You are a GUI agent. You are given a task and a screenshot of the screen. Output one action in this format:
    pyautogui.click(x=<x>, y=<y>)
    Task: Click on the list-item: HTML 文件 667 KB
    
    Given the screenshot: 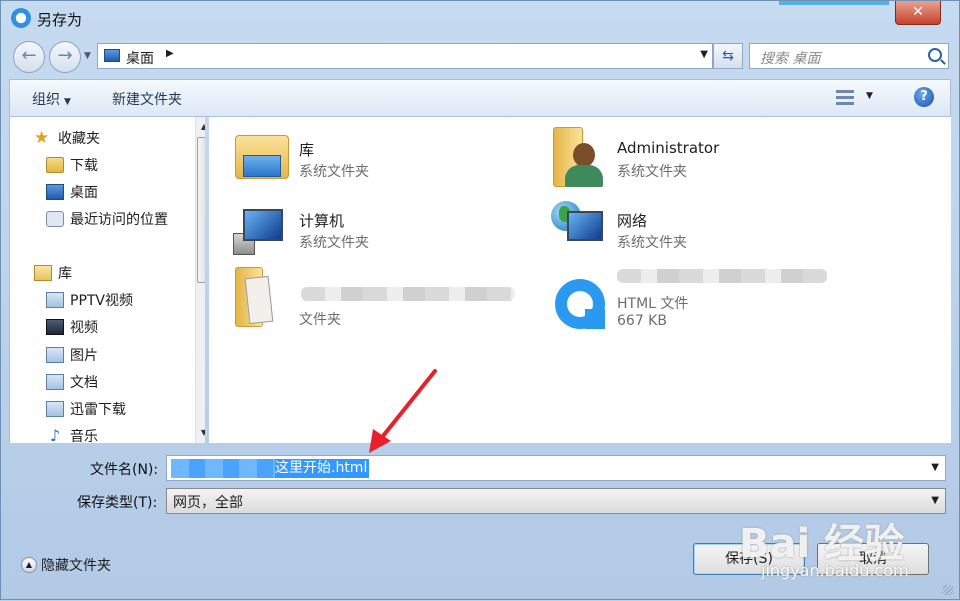 What is the action you would take?
    pyautogui.click(x=685, y=298)
    